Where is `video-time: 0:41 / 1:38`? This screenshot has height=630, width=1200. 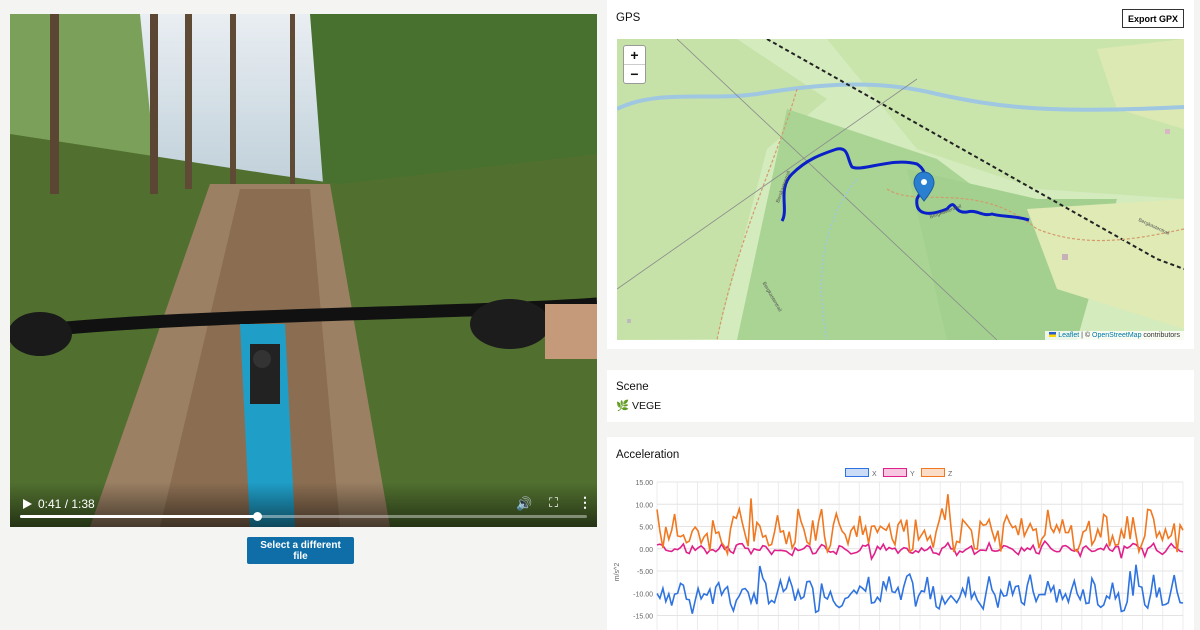 video-time: 0:41 / 1:38 is located at coordinates (66, 504).